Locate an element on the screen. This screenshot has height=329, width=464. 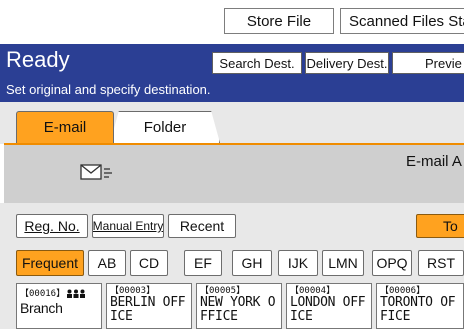
recent-button: Recent is located at coordinates (202, 226).